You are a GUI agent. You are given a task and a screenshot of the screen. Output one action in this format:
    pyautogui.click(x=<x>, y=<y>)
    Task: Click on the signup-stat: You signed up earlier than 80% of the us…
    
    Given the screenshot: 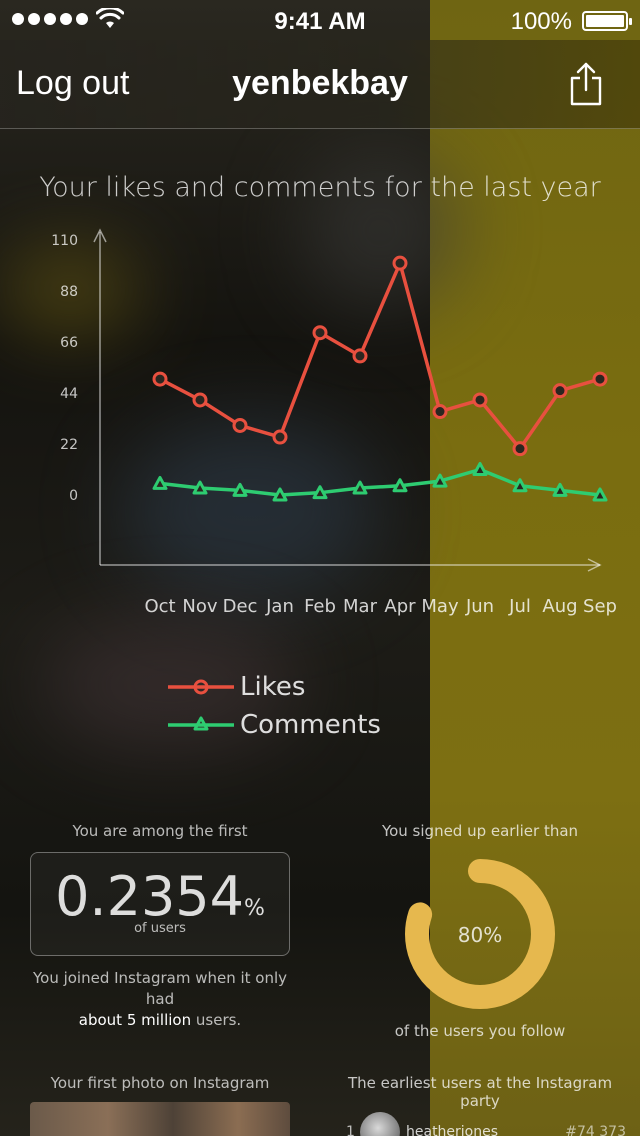 What is the action you would take?
    pyautogui.click(x=480, y=931)
    